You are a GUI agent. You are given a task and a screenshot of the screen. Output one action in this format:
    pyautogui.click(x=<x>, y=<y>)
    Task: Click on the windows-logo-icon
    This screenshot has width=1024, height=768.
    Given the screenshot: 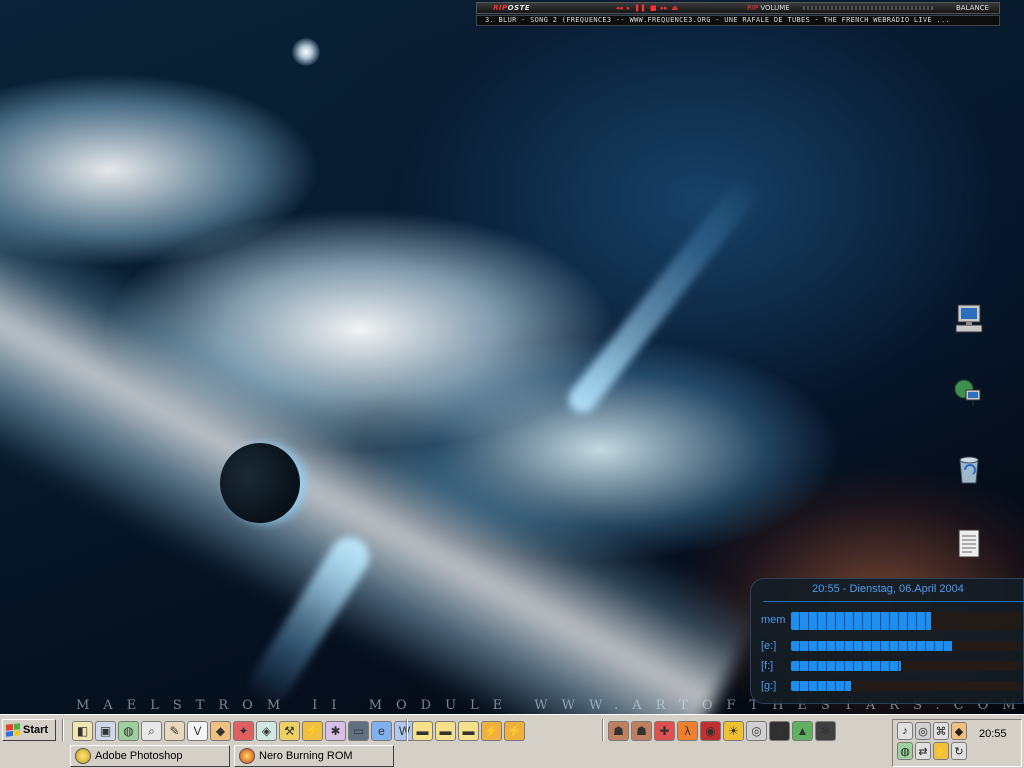 What is the action you would take?
    pyautogui.click(x=13, y=730)
    